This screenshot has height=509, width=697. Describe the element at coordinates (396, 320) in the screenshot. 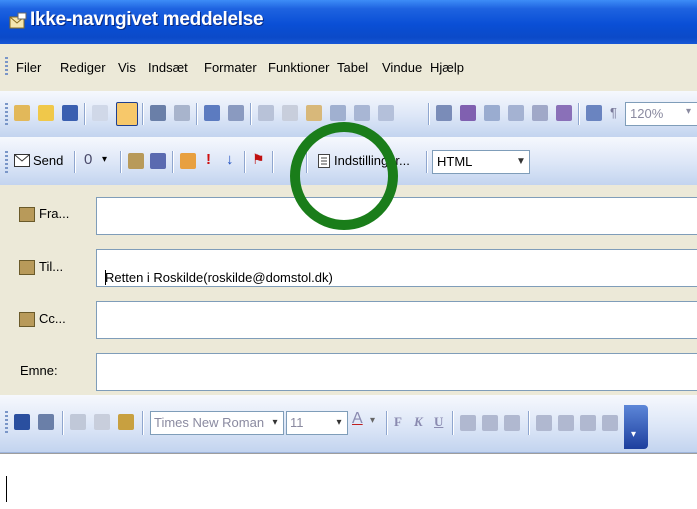

I see `cc-field` at that location.